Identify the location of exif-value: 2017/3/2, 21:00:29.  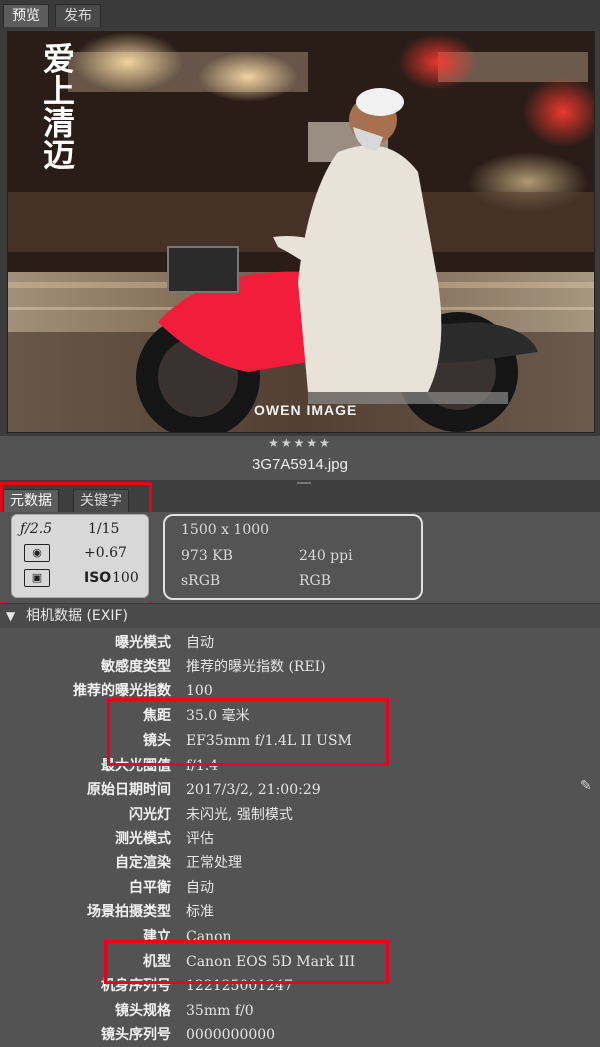
(253, 790).